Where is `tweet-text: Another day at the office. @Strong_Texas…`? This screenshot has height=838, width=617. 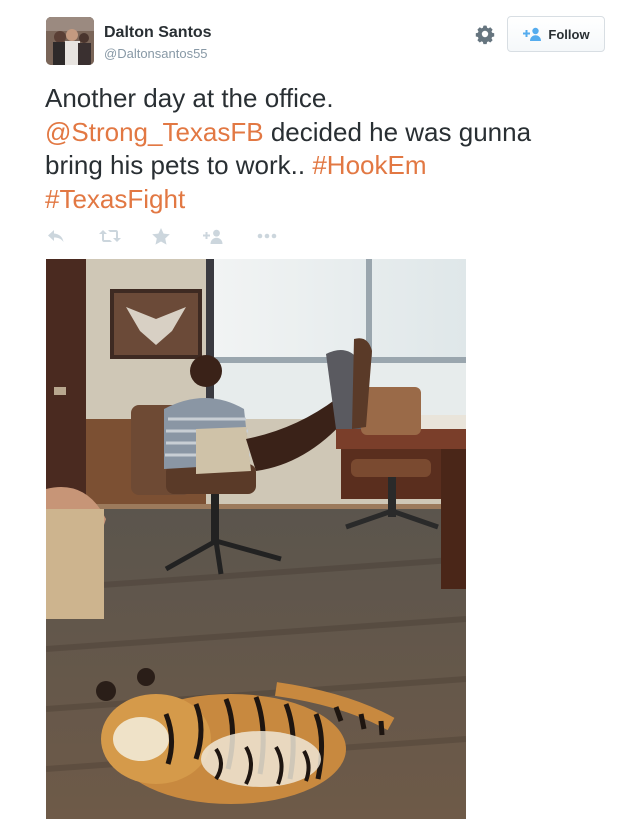 tweet-text: Another day at the office. @Strong_Texas… is located at coordinates (325, 149).